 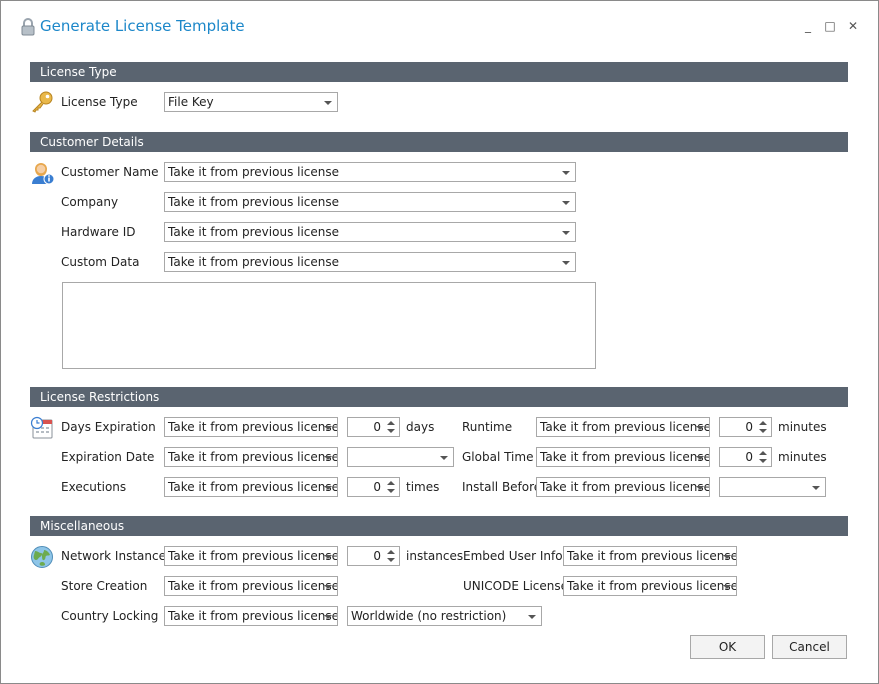 I want to click on cancel-button: Cancel, so click(x=809, y=647).